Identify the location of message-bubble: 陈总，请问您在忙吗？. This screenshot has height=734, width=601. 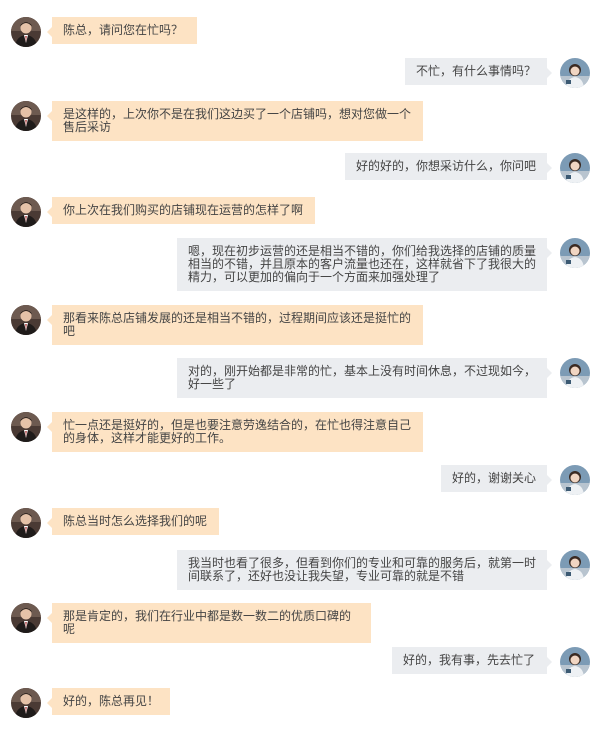
(122, 30).